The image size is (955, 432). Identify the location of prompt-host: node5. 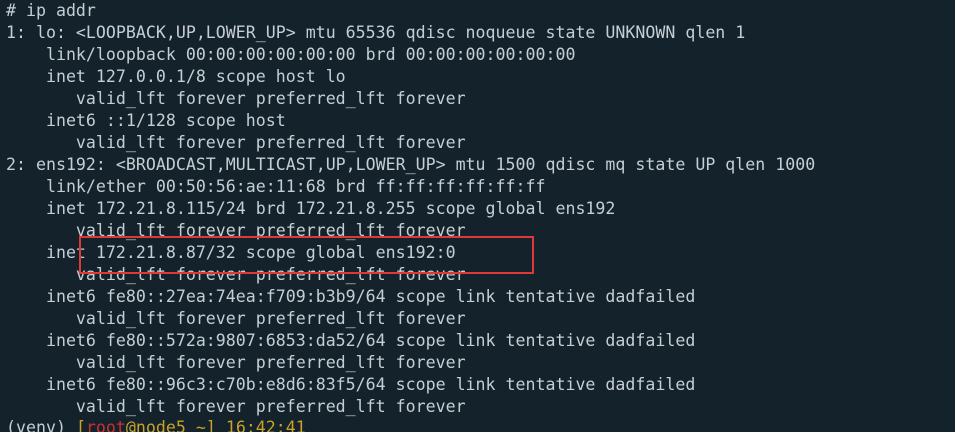
(160, 425).